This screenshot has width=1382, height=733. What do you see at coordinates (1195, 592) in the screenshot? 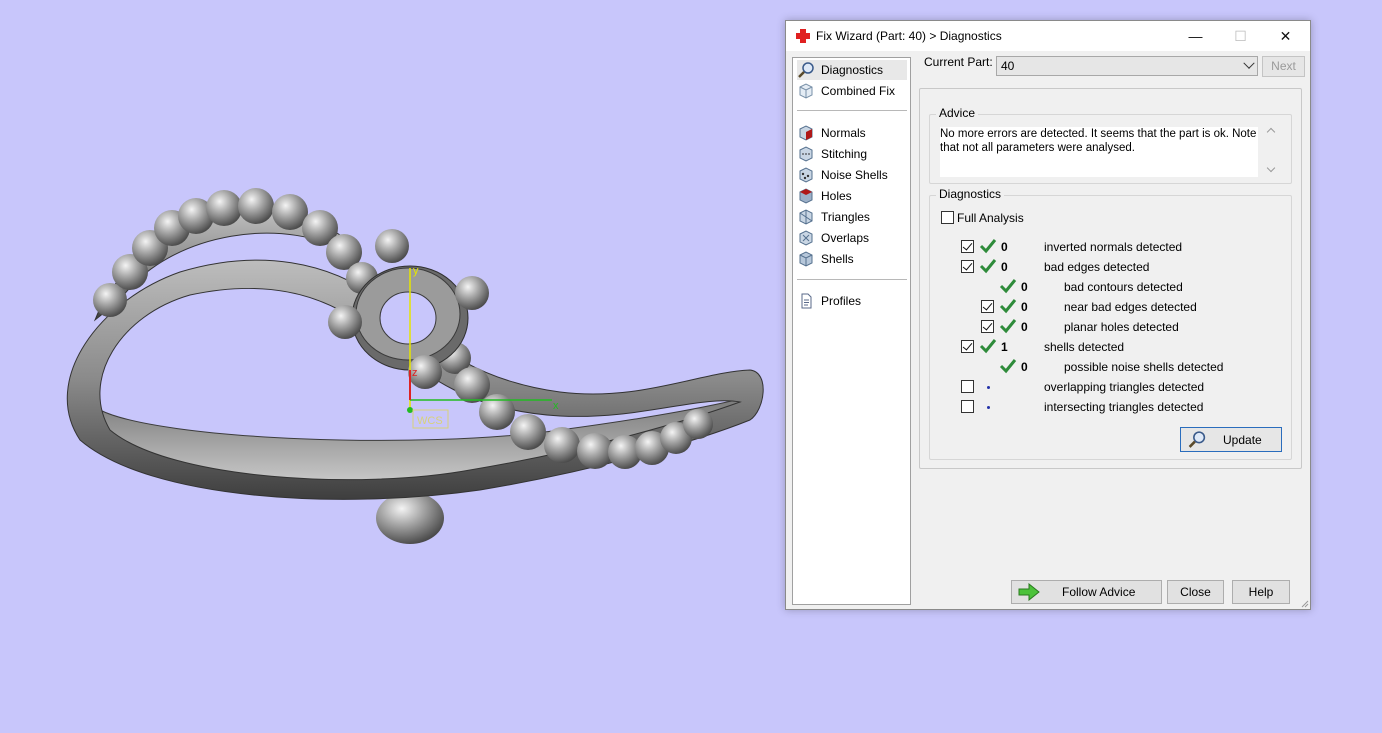
I see `close-button: Close` at bounding box center [1195, 592].